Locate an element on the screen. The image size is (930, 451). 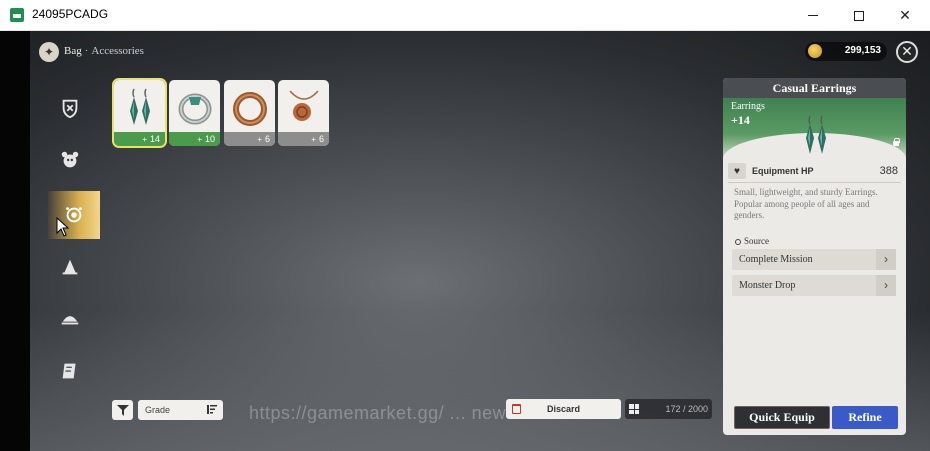
window-titlebar: 24095PCADG ✕ is located at coordinates (465, 15).